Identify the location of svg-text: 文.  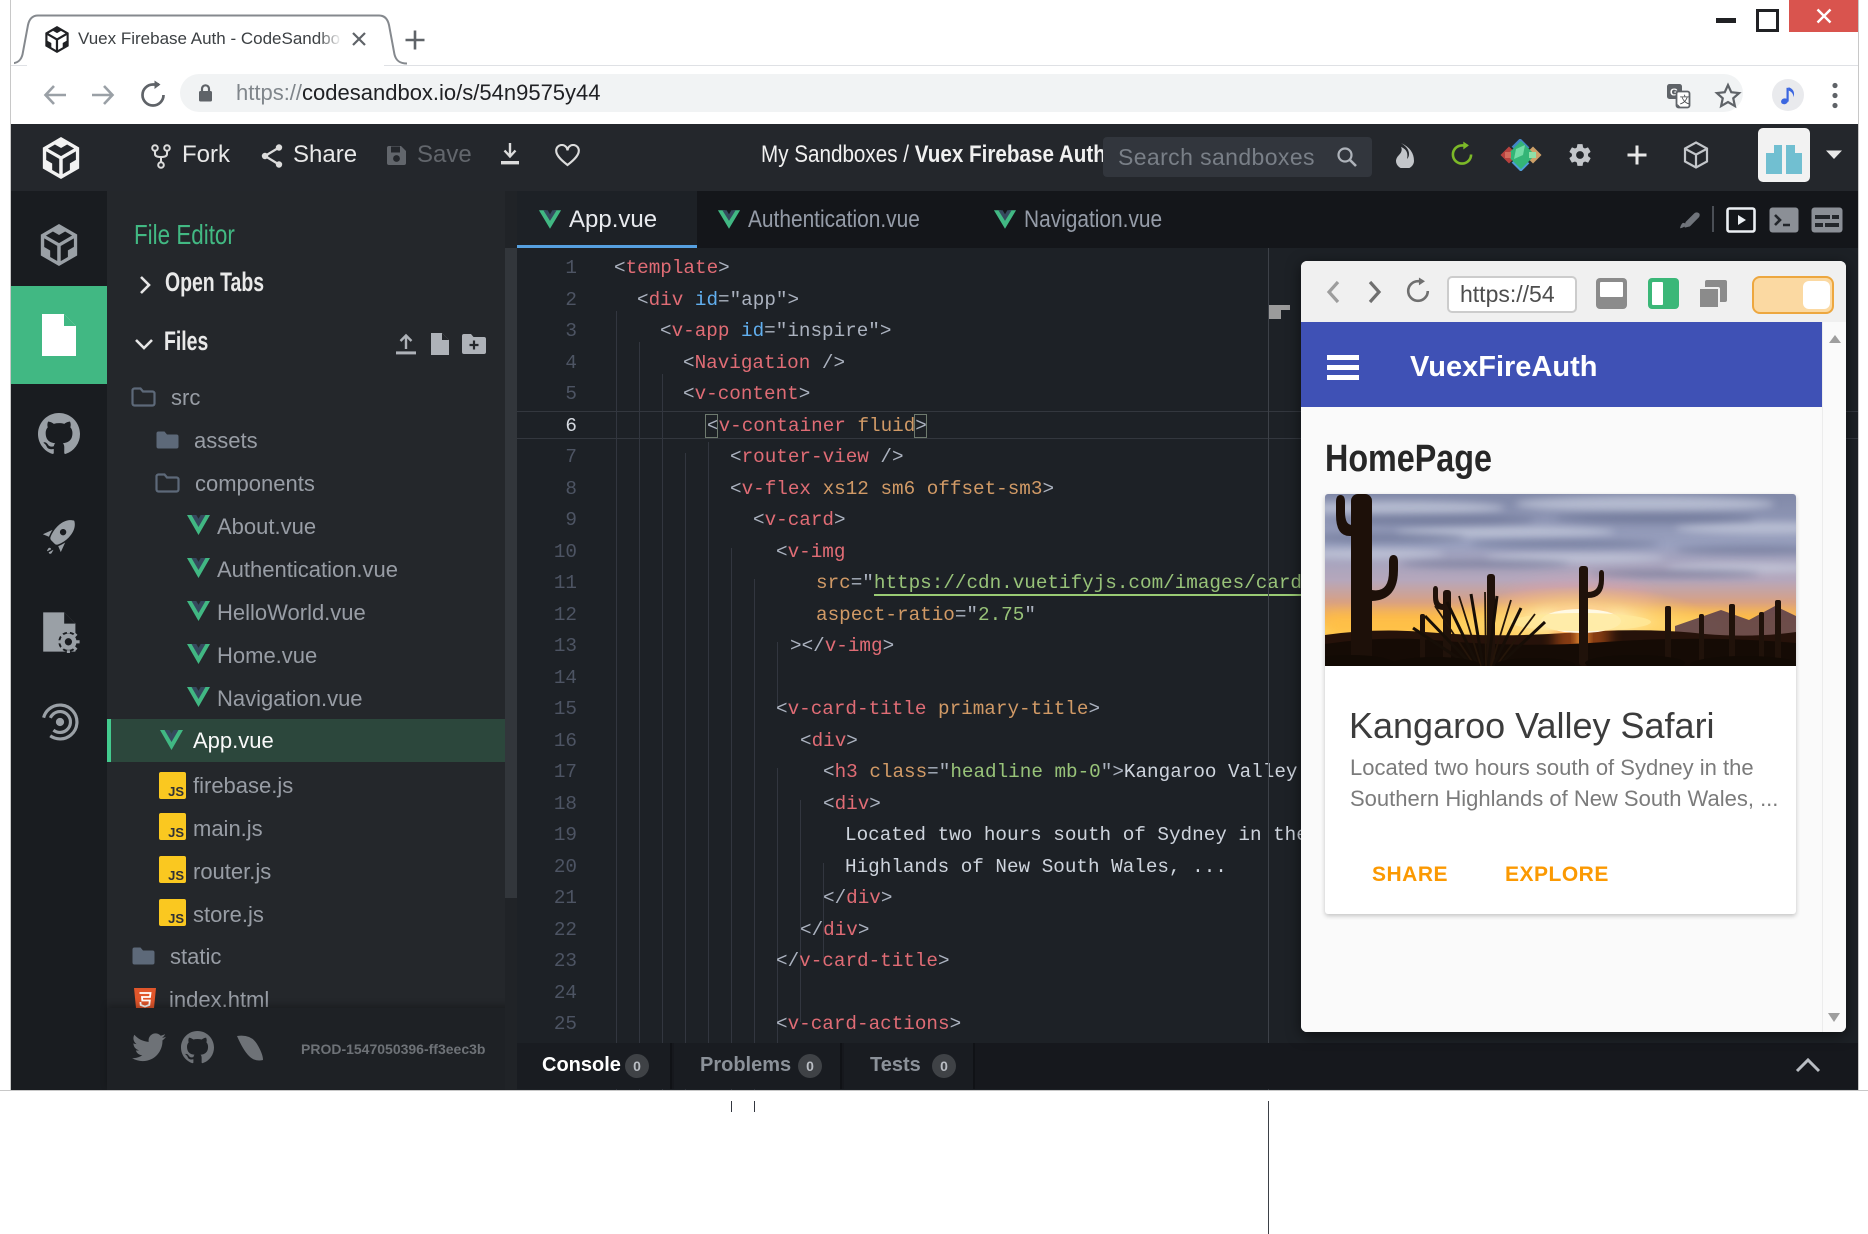
(1685, 100).